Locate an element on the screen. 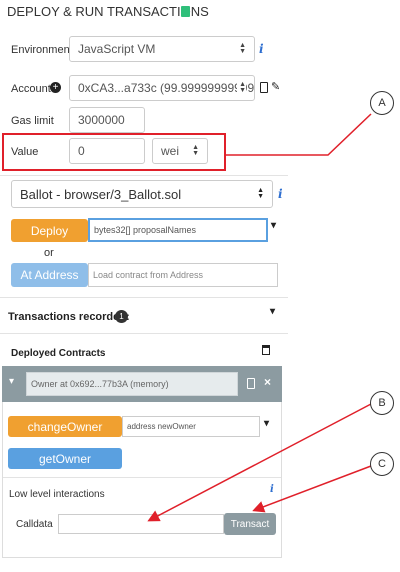 The image size is (400, 572). panel-title: DEPLOY & RUN TRANSACTIONS is located at coordinates (108, 11).